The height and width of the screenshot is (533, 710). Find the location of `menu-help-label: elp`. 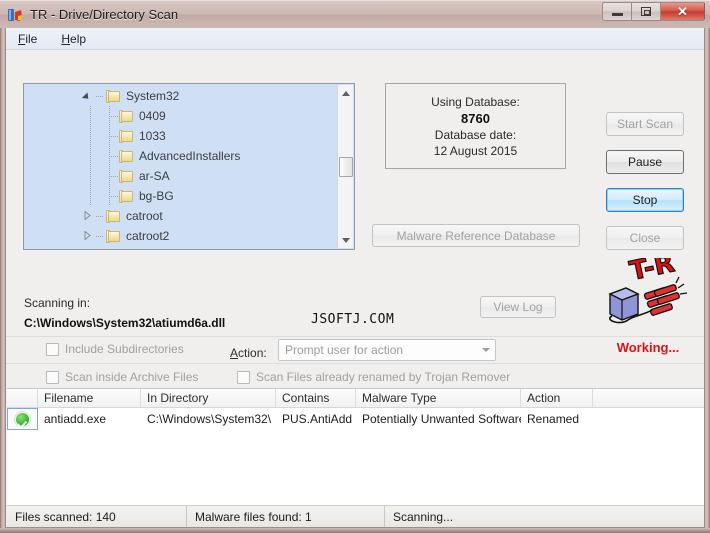

menu-help-label: elp is located at coordinates (78, 38).